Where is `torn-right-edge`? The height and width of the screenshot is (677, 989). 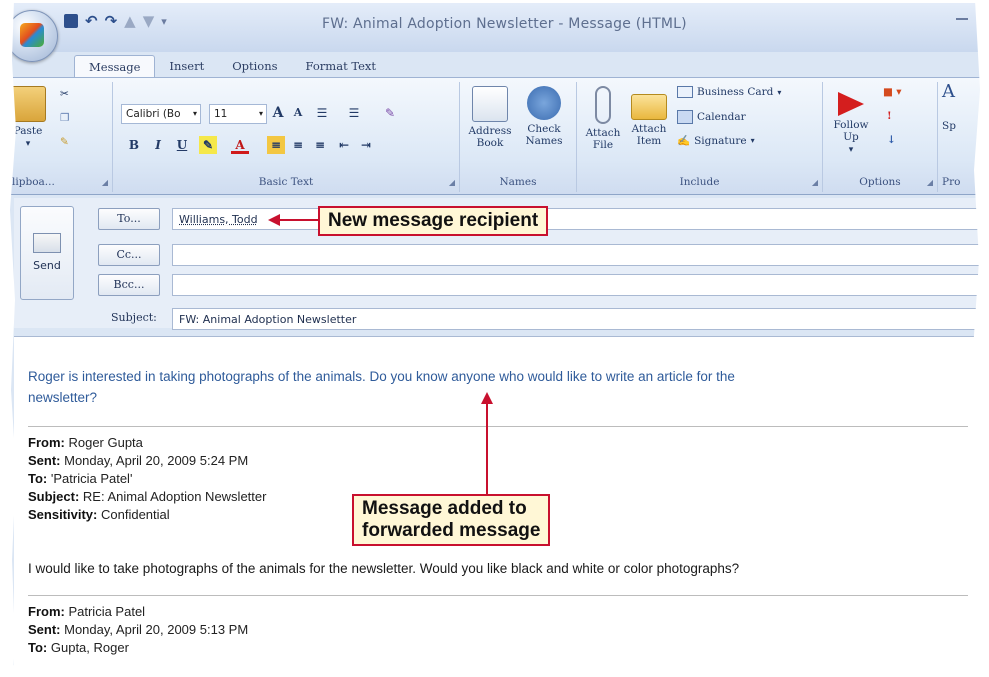 torn-right-edge is located at coordinates (980, 338).